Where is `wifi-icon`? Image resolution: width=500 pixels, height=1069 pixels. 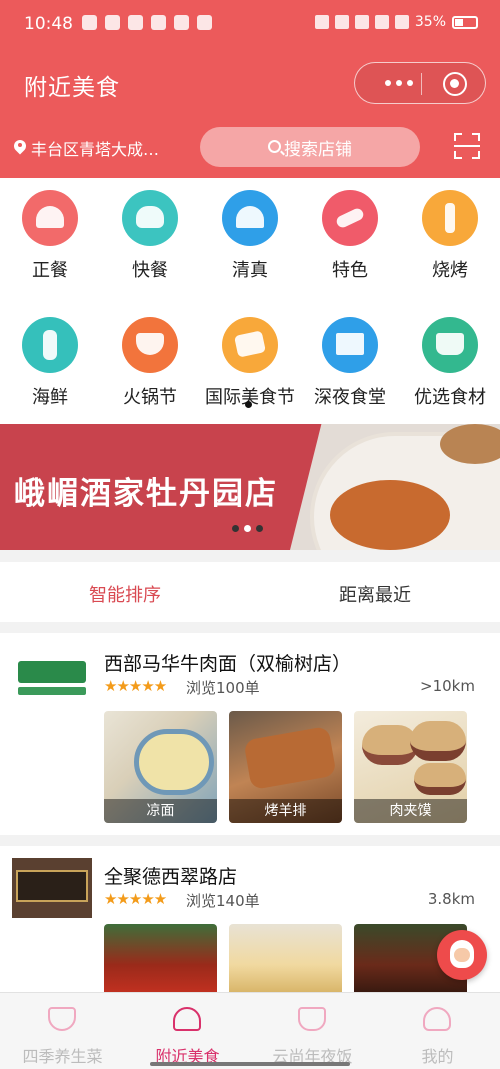 wifi-icon is located at coordinates (401, 22).